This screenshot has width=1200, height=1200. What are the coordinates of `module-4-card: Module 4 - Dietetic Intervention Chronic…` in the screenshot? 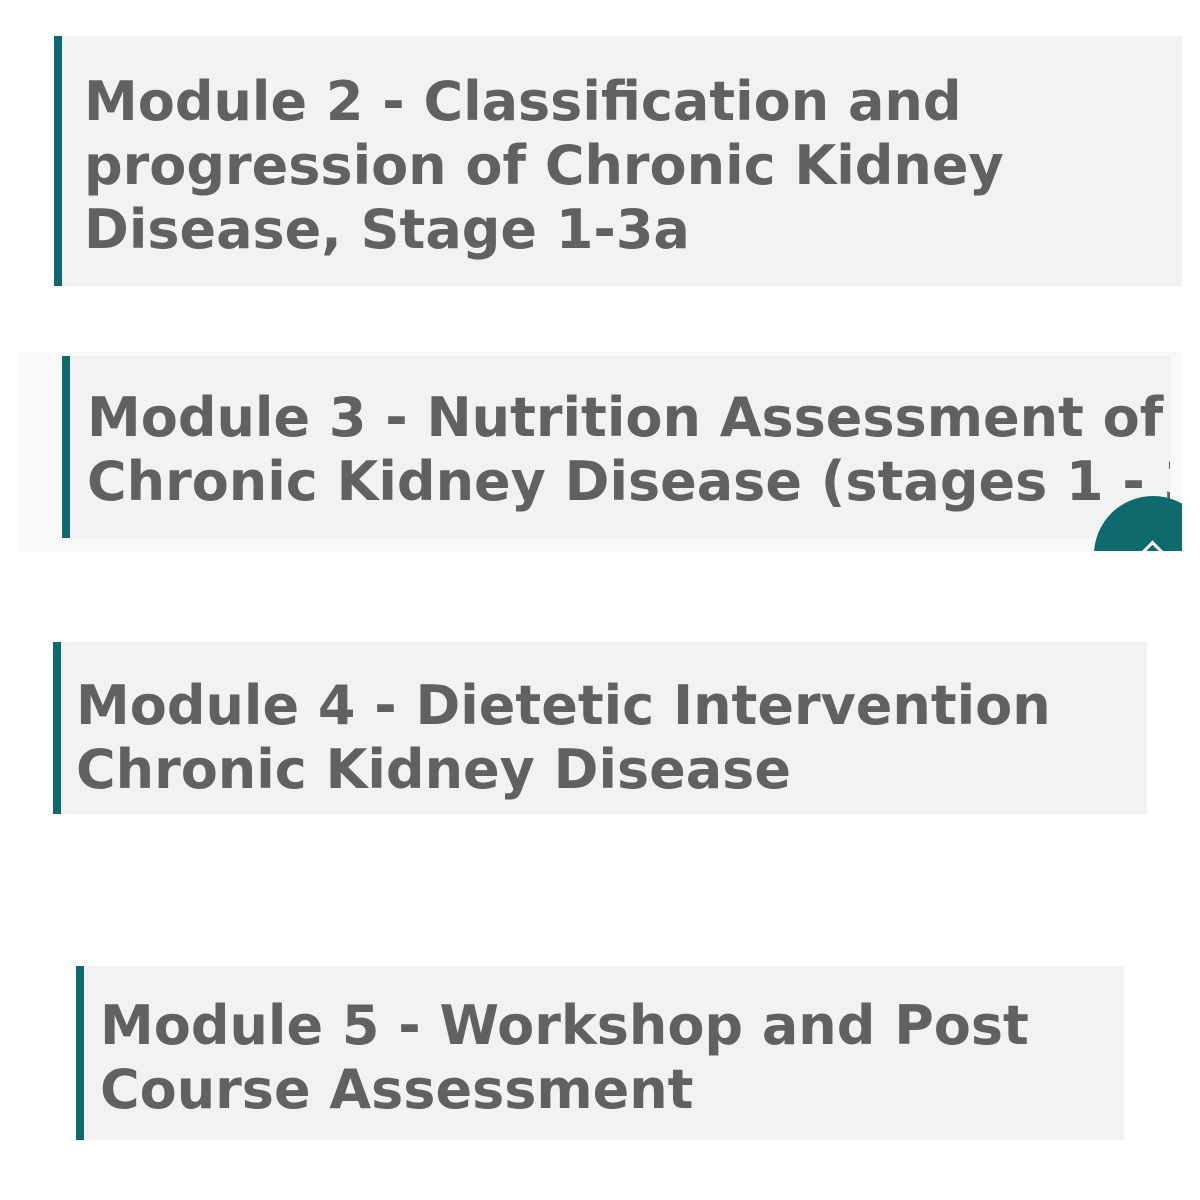 It's located at (600, 728).